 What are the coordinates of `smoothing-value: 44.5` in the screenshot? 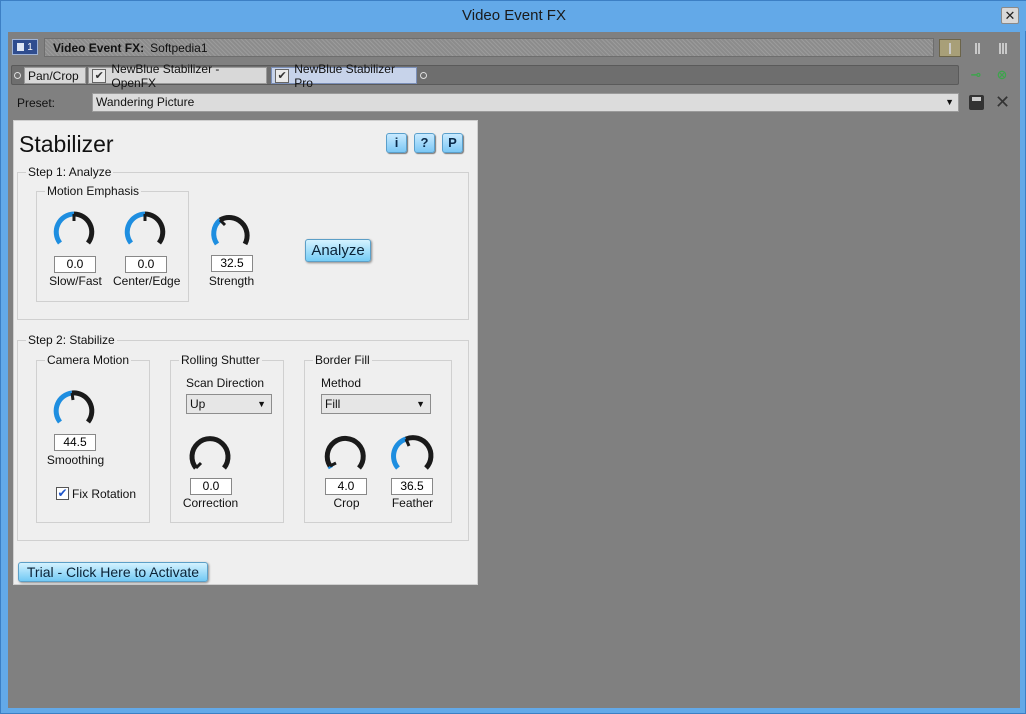 It's located at (75, 442).